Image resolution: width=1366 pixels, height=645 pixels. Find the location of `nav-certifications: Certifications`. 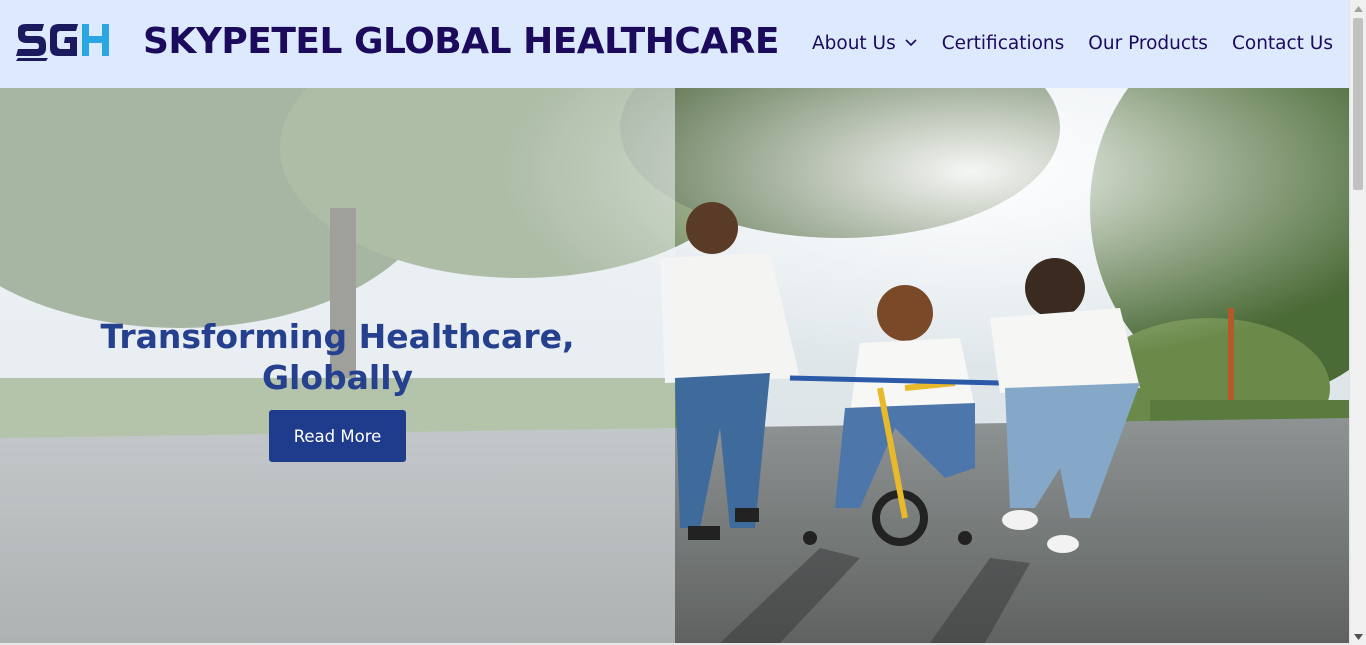

nav-certifications: Certifications is located at coordinates (1003, 43).